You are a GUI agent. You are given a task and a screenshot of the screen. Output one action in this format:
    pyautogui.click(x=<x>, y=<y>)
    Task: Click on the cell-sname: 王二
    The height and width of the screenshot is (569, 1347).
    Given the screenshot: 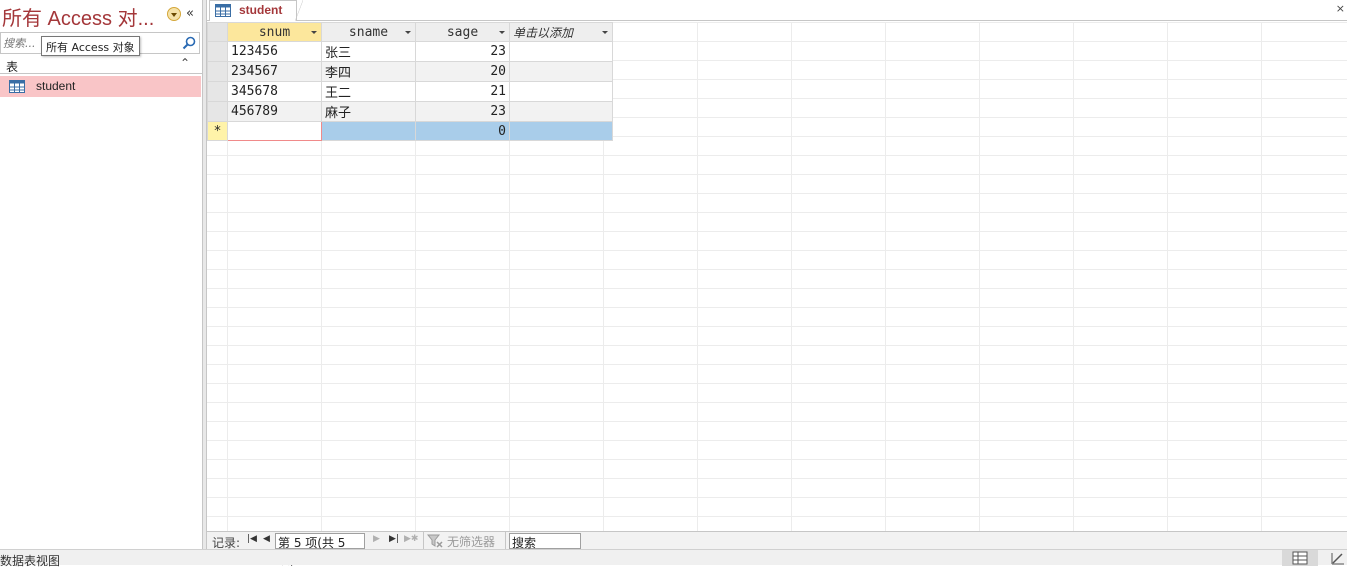 What is the action you would take?
    pyautogui.click(x=368, y=91)
    